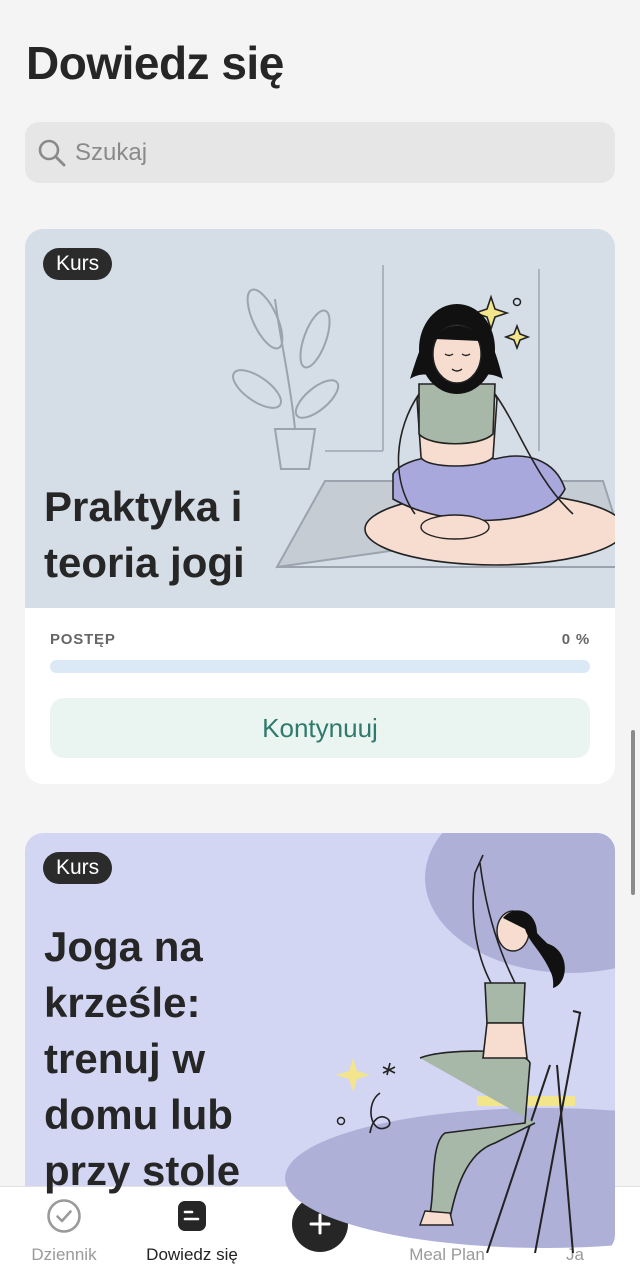  Describe the element at coordinates (633, 812) in the screenshot. I see `scrollbar-thumb` at that location.